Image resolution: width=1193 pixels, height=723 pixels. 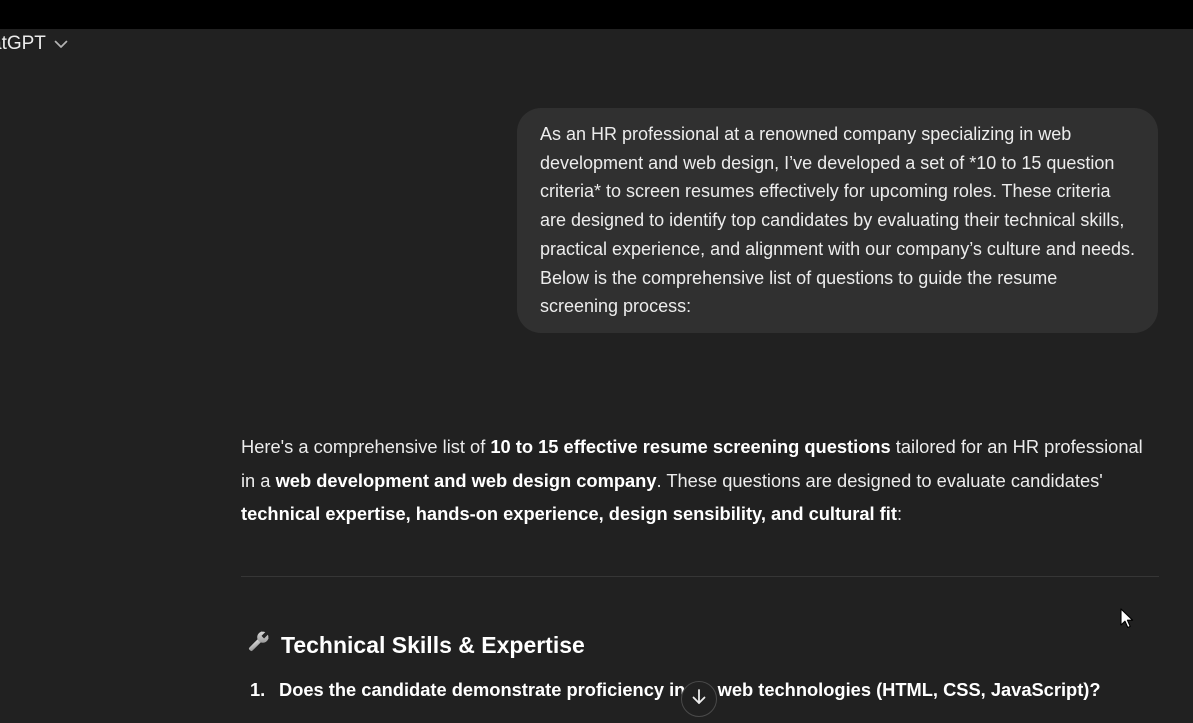 What do you see at coordinates (899, 513) in the screenshot?
I see `intro-text: :` at bounding box center [899, 513].